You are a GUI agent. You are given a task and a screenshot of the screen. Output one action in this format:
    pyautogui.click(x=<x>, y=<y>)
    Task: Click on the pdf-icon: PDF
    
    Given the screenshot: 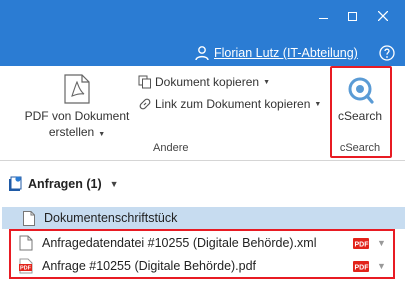 What is the action you would take?
    pyautogui.click(x=26, y=265)
    